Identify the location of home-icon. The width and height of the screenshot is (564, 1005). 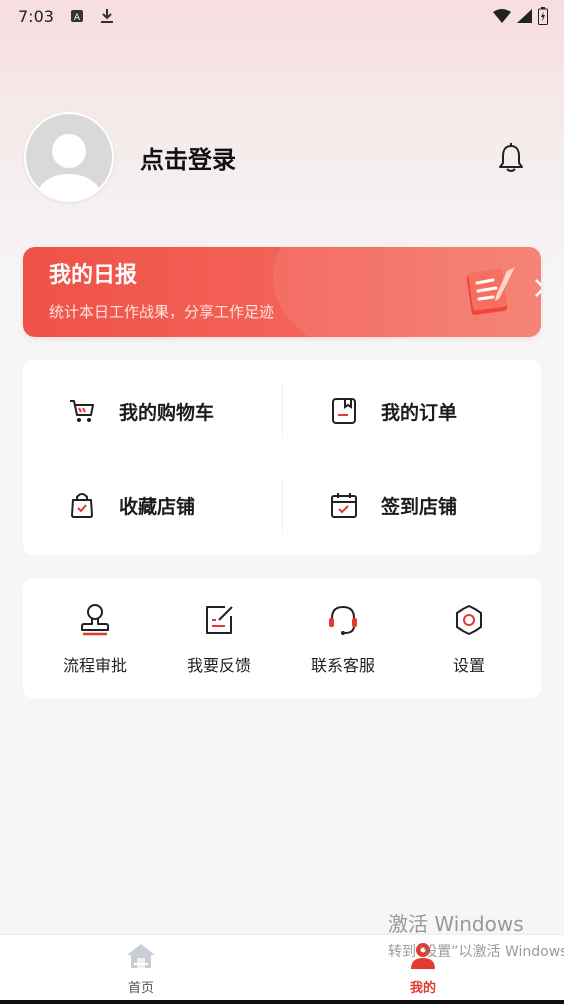
(141, 956).